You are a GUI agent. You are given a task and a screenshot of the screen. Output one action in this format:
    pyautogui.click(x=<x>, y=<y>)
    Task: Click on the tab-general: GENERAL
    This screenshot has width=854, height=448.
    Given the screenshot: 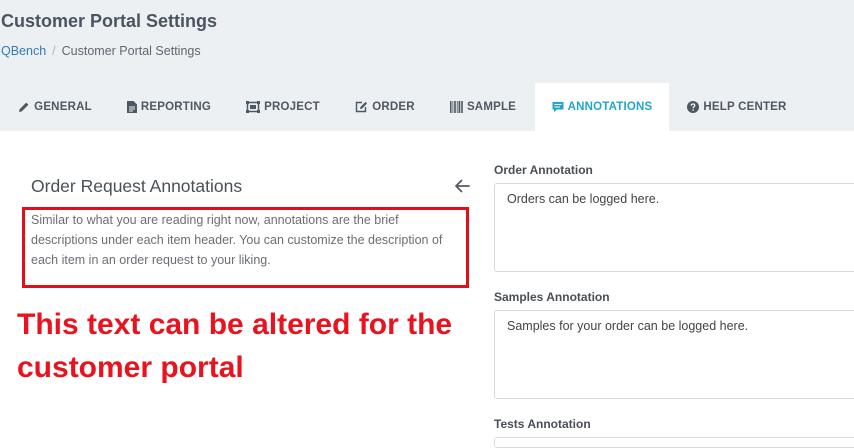 What is the action you would take?
    pyautogui.click(x=55, y=107)
    